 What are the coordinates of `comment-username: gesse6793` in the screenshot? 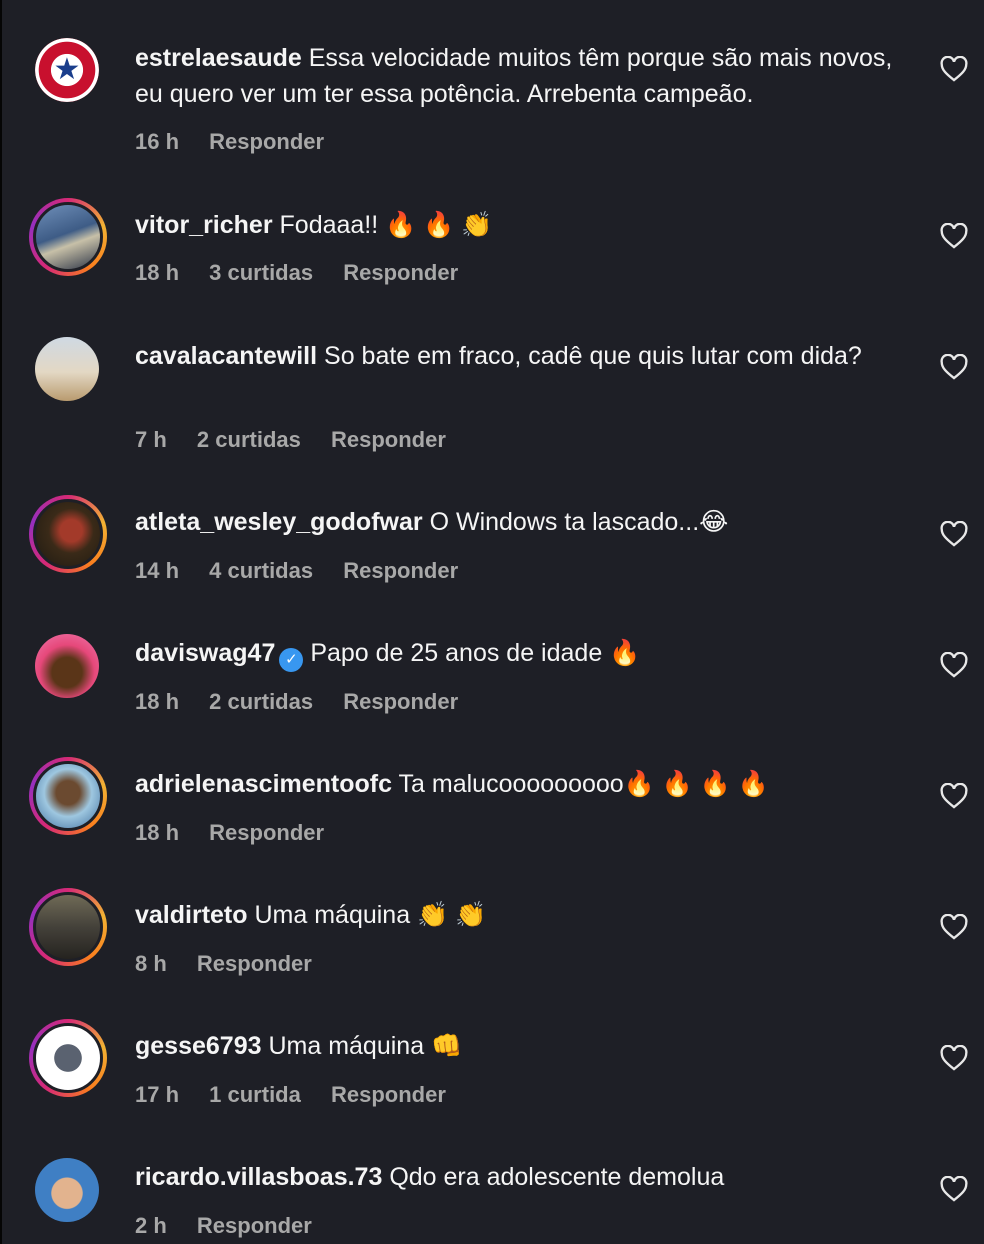 It's located at (198, 1046).